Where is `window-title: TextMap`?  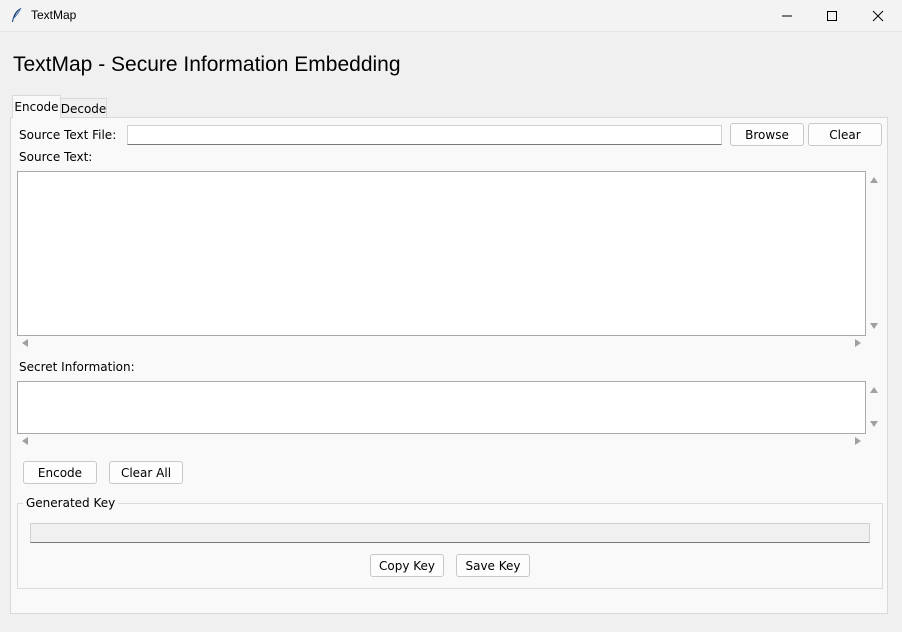 window-title: TextMap is located at coordinates (54, 15).